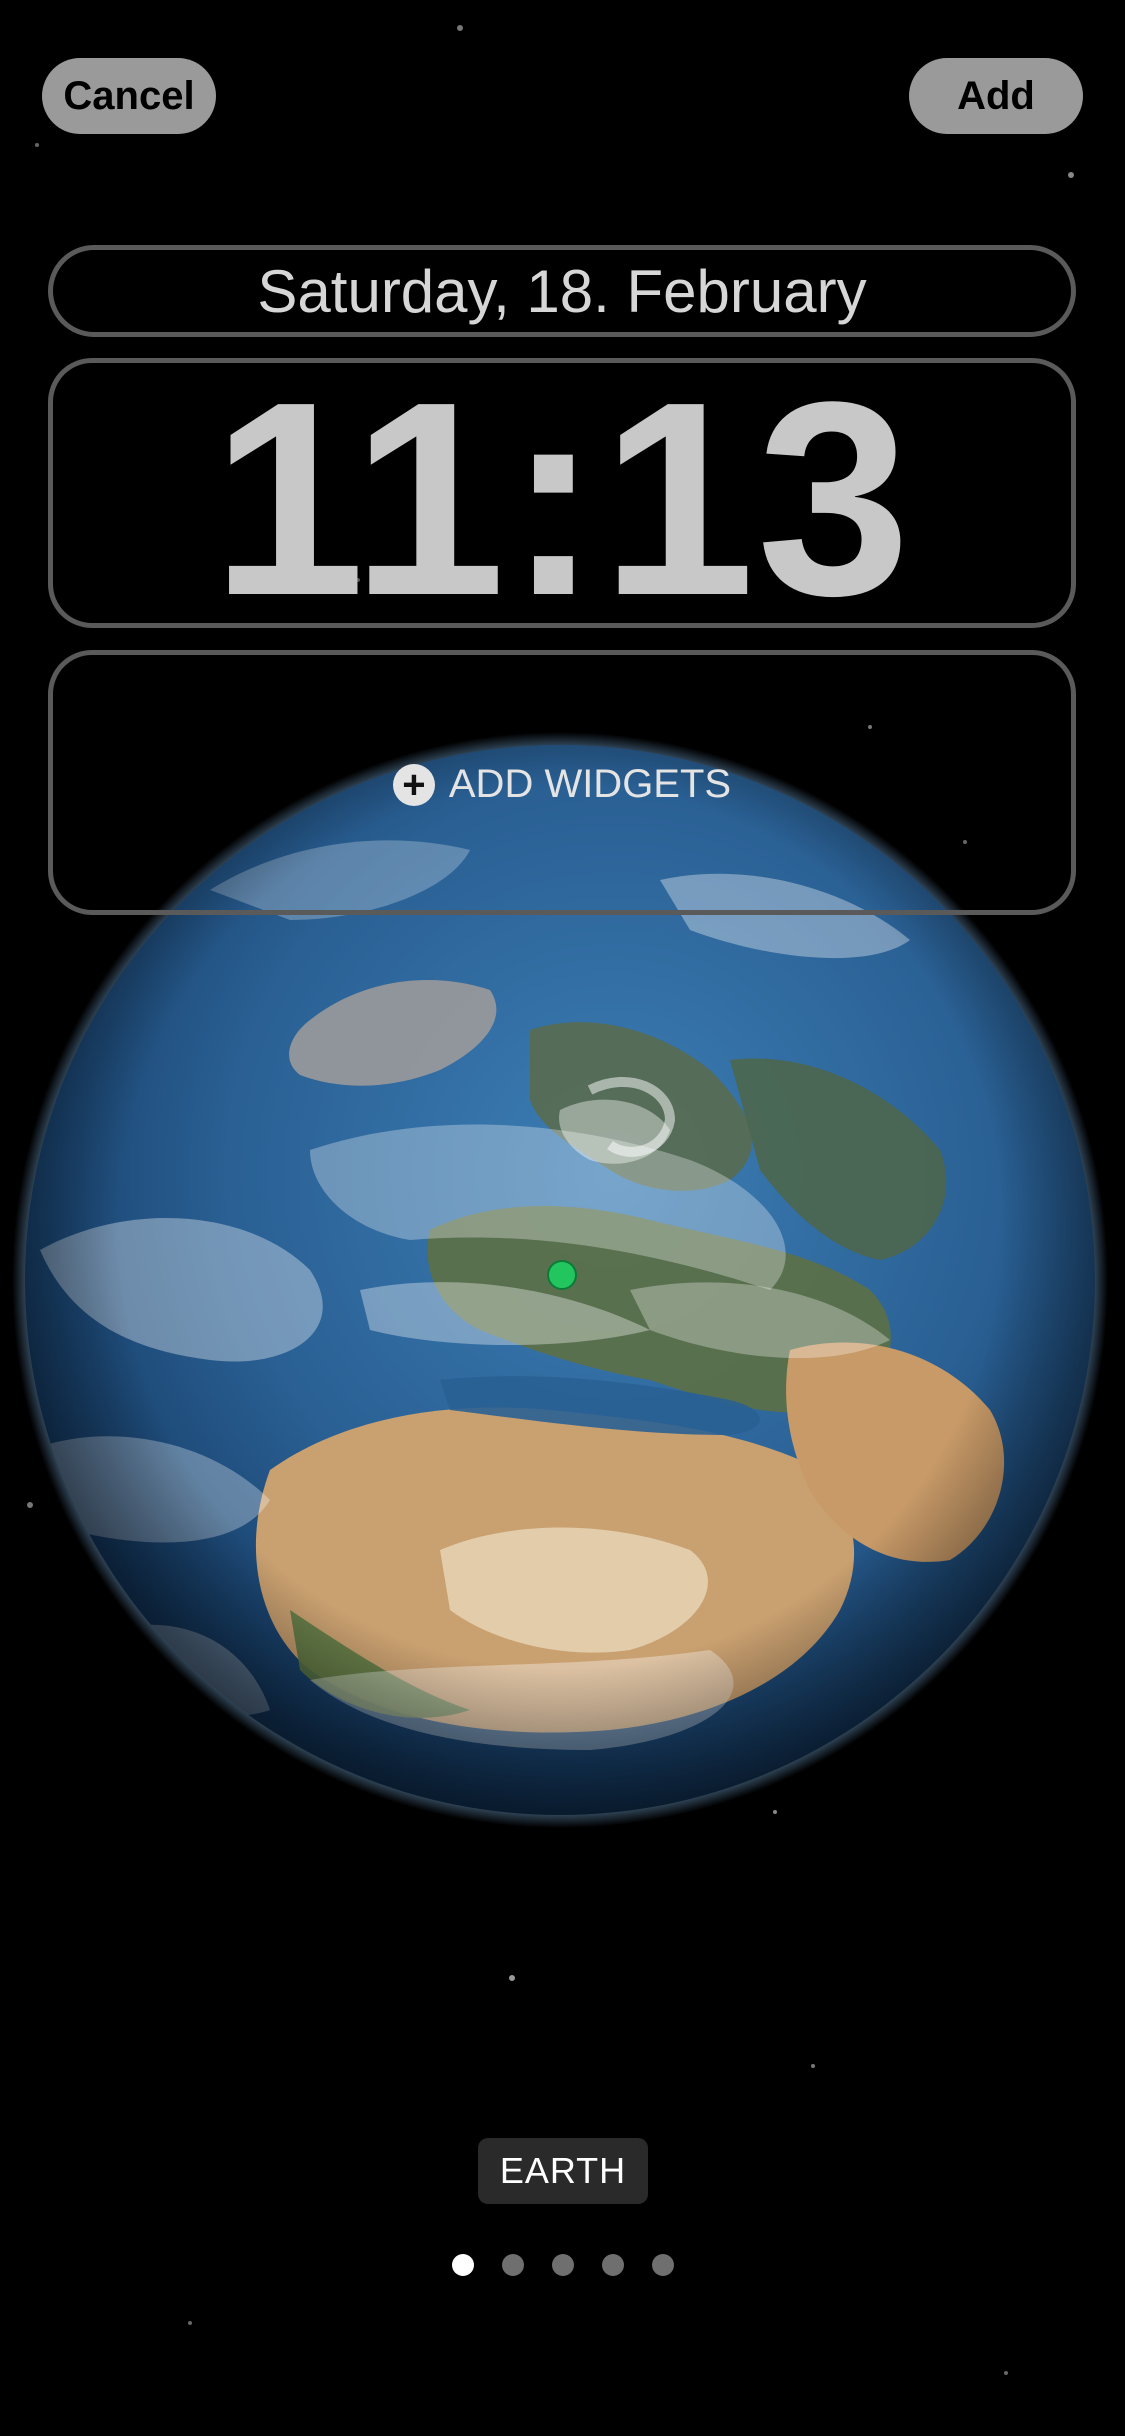 This screenshot has width=1125, height=2436. I want to click on add-button: Add, so click(996, 96).